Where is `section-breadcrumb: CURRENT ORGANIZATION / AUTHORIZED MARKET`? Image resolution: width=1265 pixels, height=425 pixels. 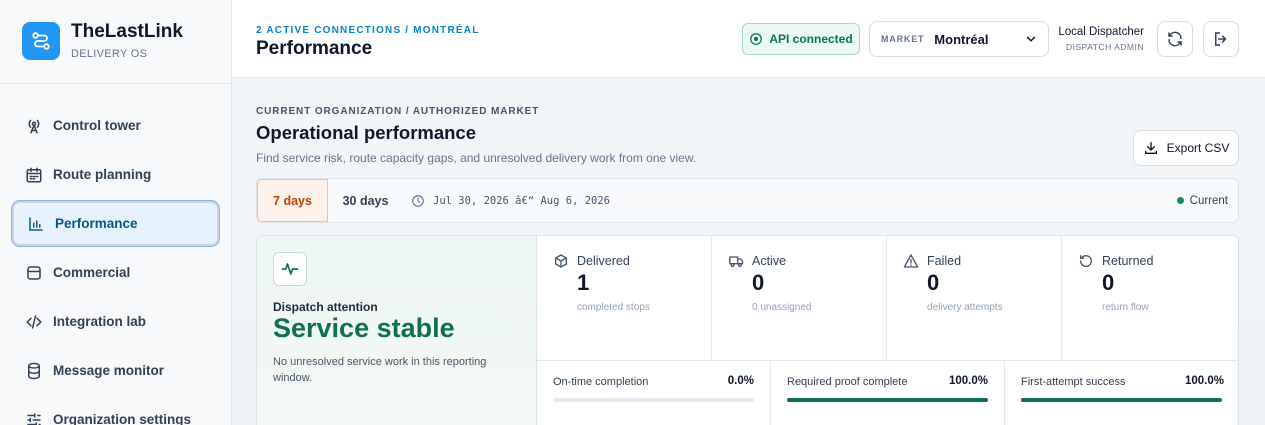 section-breadcrumb: CURRENT ORGANIZATION / AUTHORIZED MARKET is located at coordinates (398, 111).